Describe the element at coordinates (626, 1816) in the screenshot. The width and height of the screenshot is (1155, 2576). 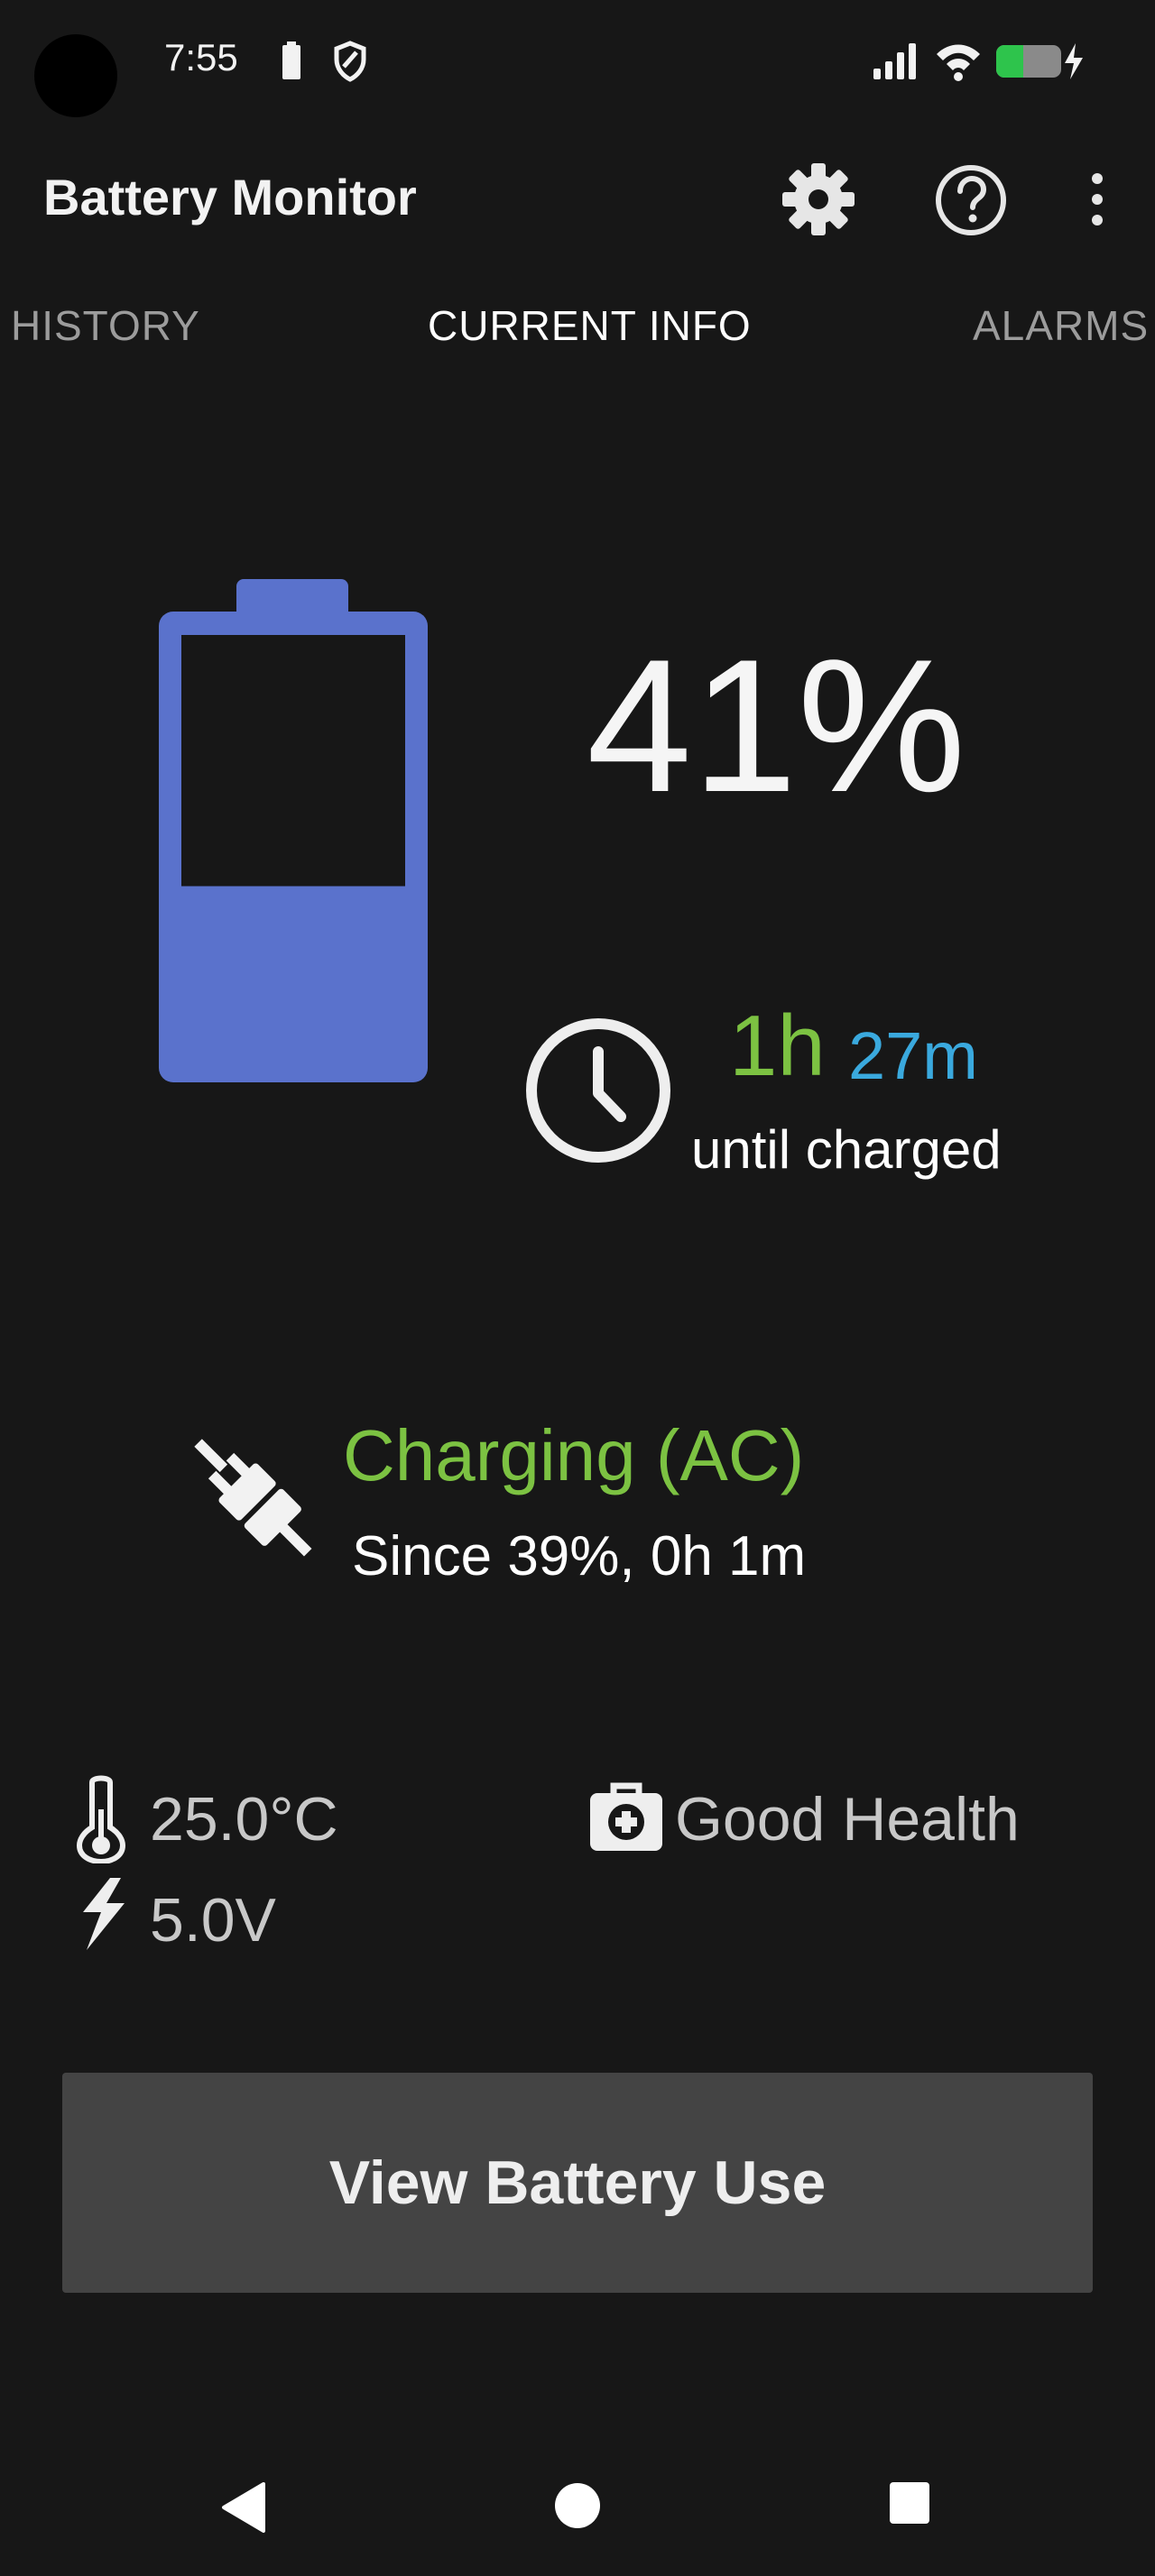
I see `health-kit-icon` at that location.